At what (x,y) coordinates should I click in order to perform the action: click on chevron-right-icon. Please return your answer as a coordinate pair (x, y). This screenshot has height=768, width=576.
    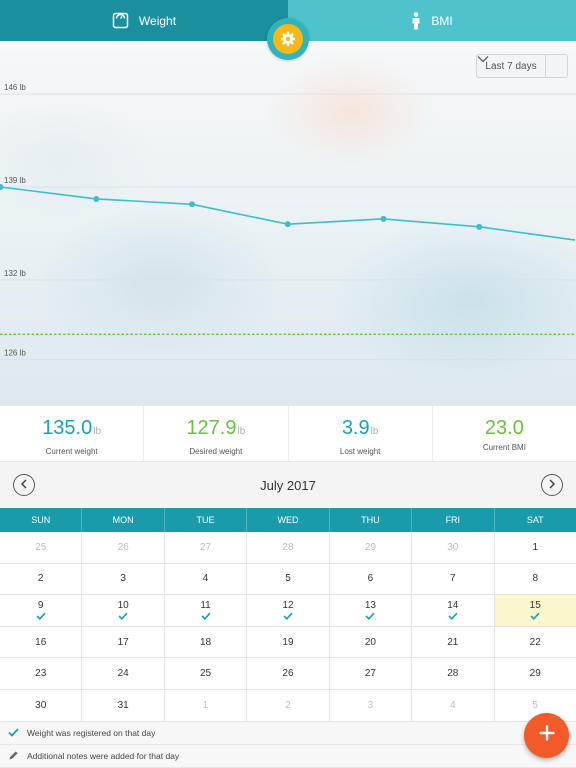
    Looking at the image, I should click on (552, 485).